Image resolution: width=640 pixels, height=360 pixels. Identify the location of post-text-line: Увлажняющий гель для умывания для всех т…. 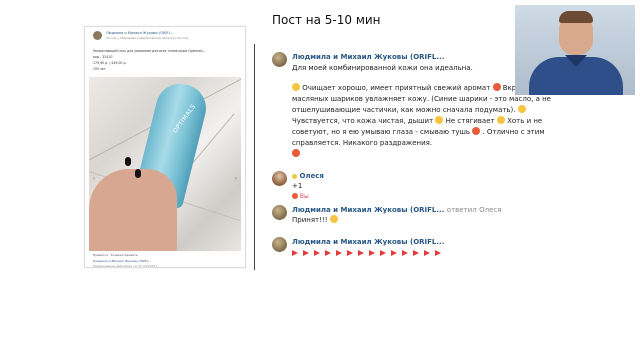
(149, 51).